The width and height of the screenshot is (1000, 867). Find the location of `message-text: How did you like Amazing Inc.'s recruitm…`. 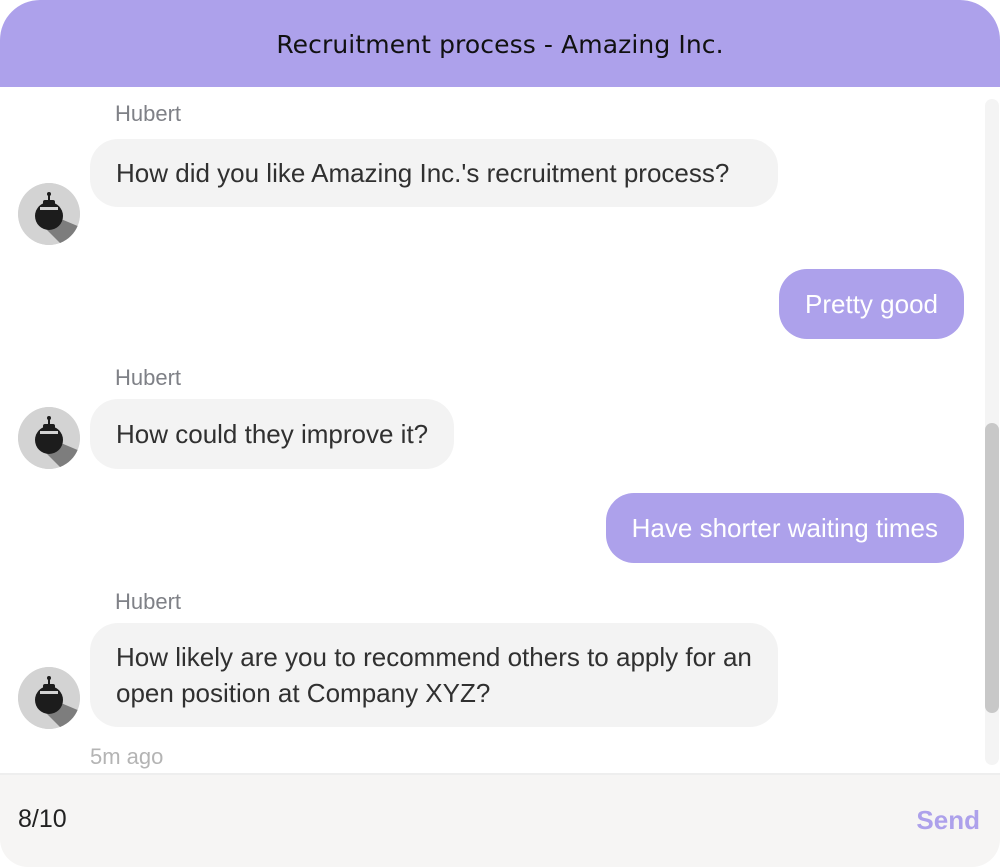

message-text: How did you like Amazing Inc.'s recruitm… is located at coordinates (423, 173).